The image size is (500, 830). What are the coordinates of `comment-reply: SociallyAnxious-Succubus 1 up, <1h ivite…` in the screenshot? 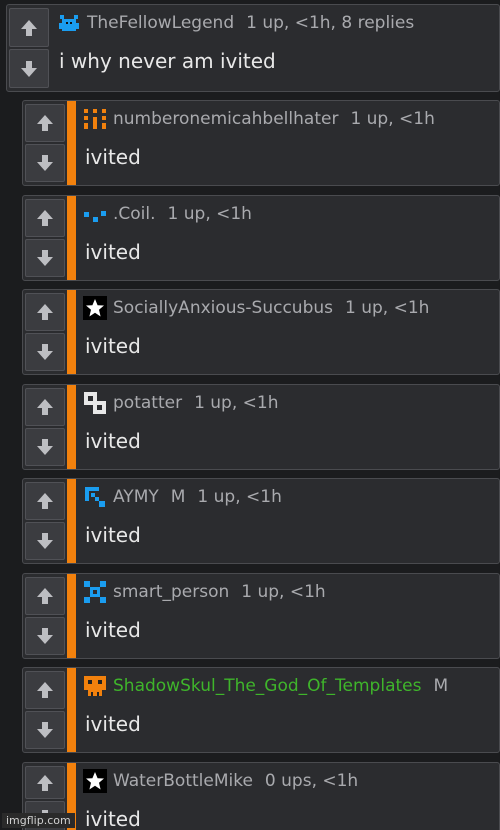 It's located at (261, 332).